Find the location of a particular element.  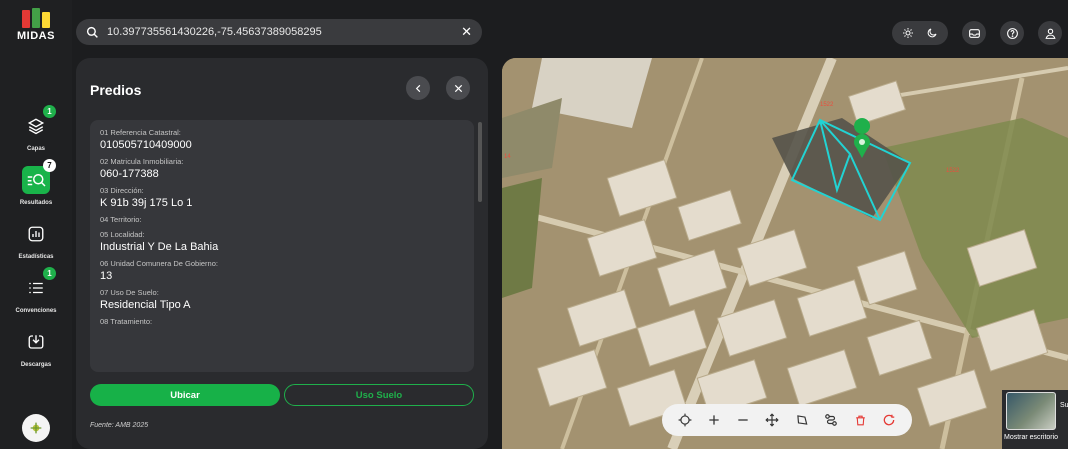

basemap-thumbnail is located at coordinates (1031, 411).